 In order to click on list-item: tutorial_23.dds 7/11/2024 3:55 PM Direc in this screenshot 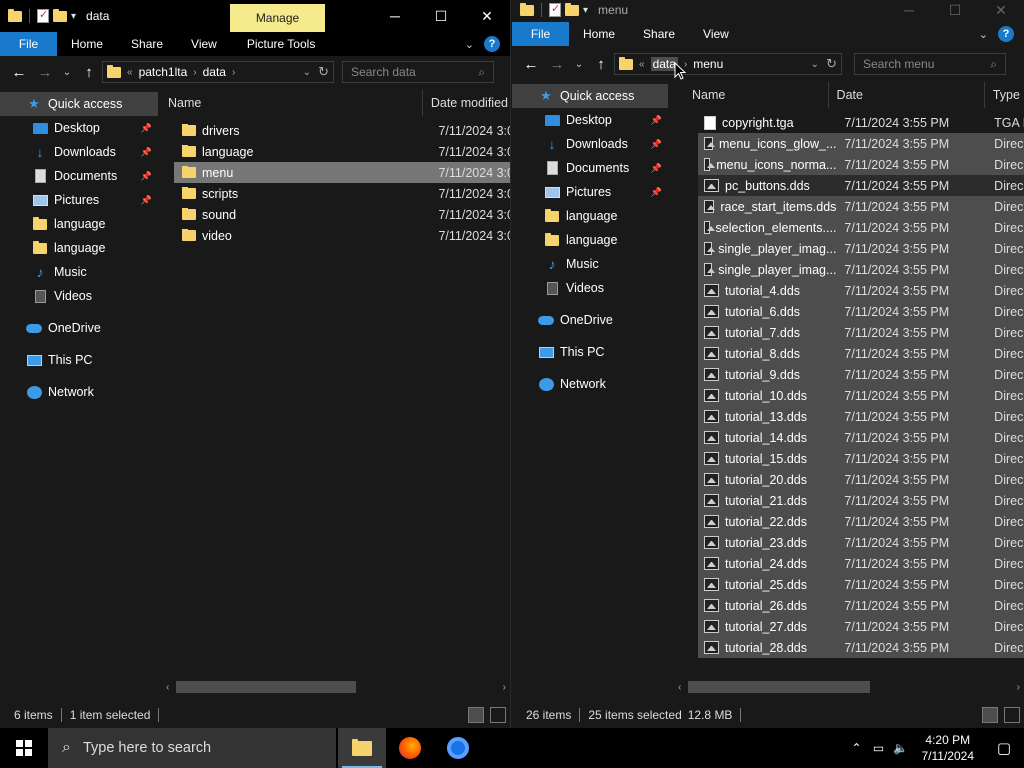, I will do `click(861, 542)`.